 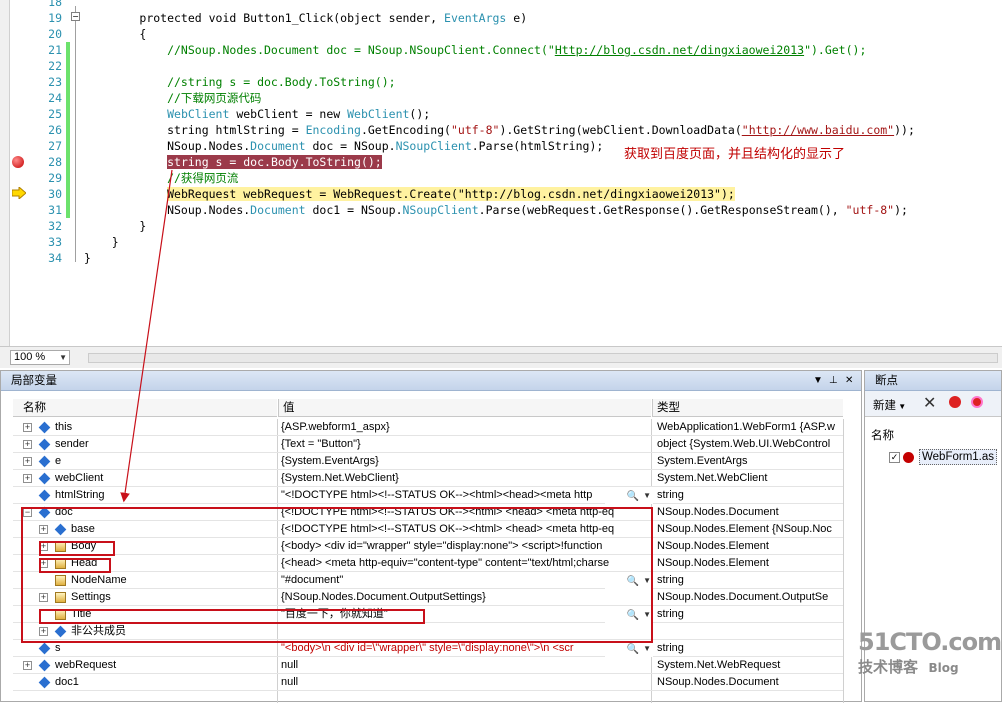 I want to click on line-number: 29, so click(x=55, y=178).